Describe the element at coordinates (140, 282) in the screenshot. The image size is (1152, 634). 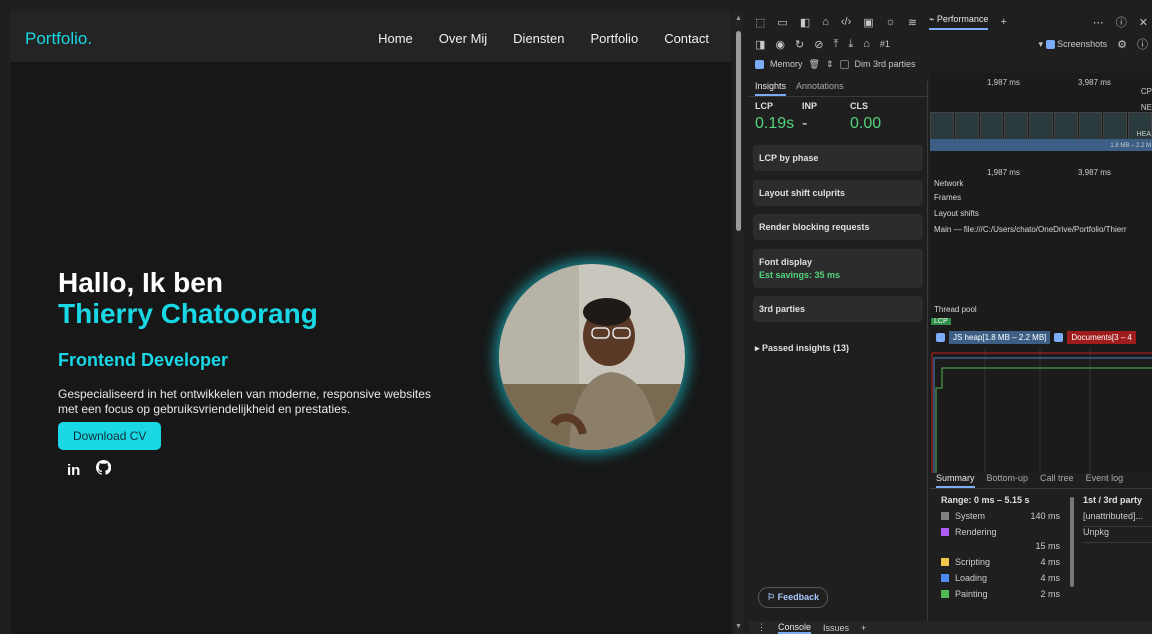
I see `hero-greeting: Hallo, Ik ben` at that location.